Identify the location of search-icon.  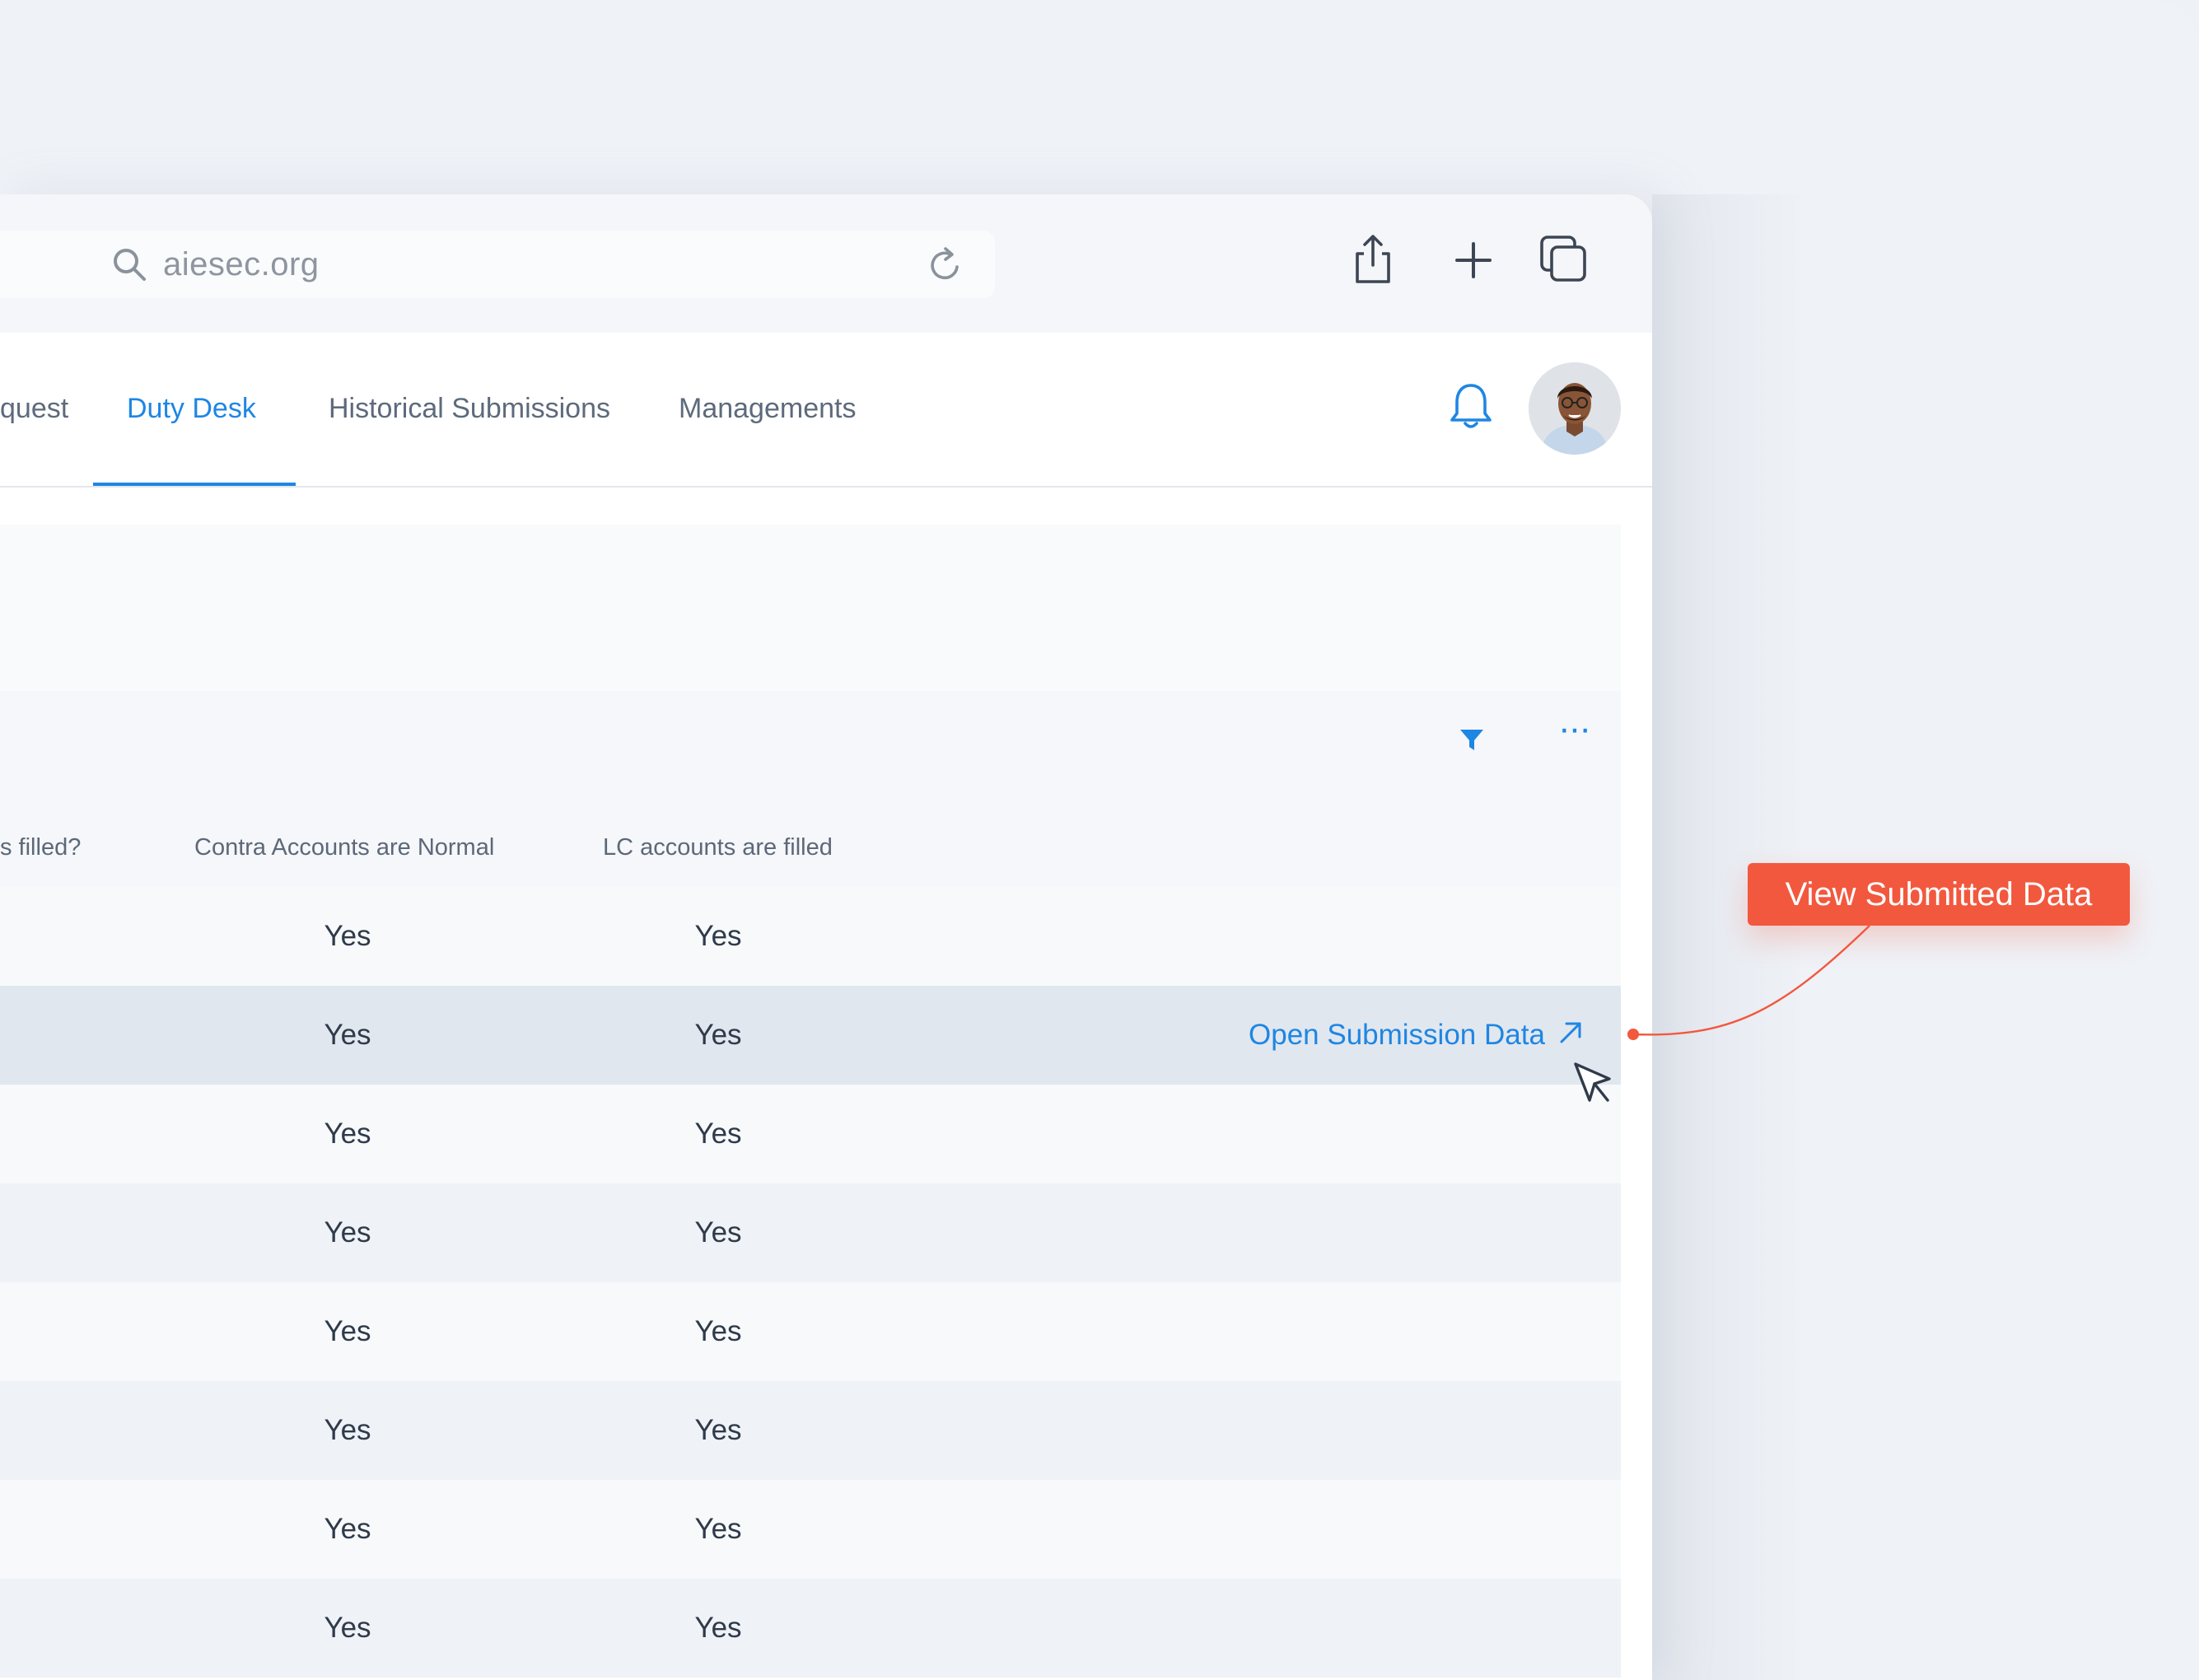
(130, 265).